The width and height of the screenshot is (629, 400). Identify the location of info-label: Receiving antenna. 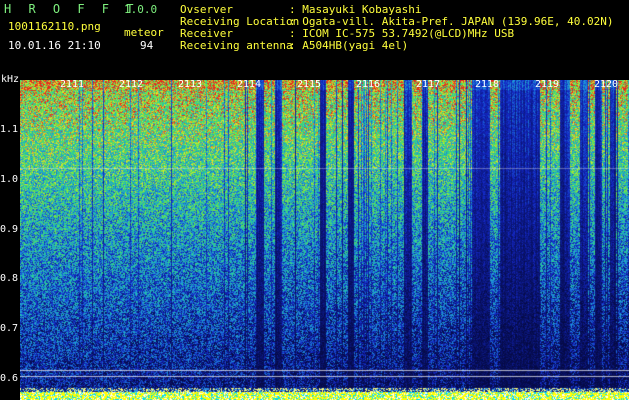
(236, 45).